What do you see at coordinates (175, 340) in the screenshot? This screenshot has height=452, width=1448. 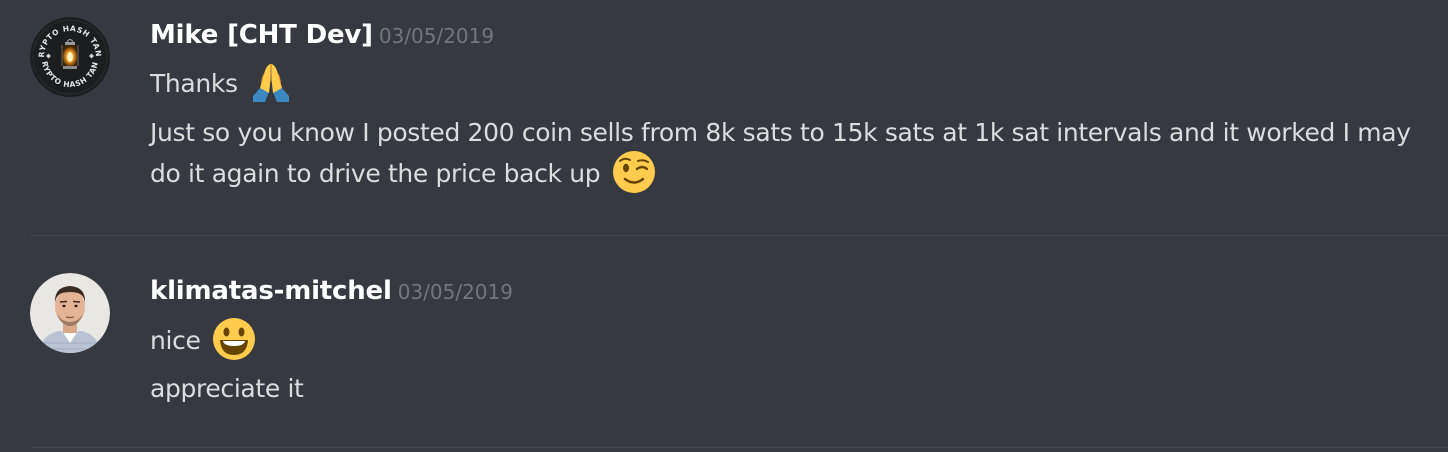 I see `message-text: nice` at bounding box center [175, 340].